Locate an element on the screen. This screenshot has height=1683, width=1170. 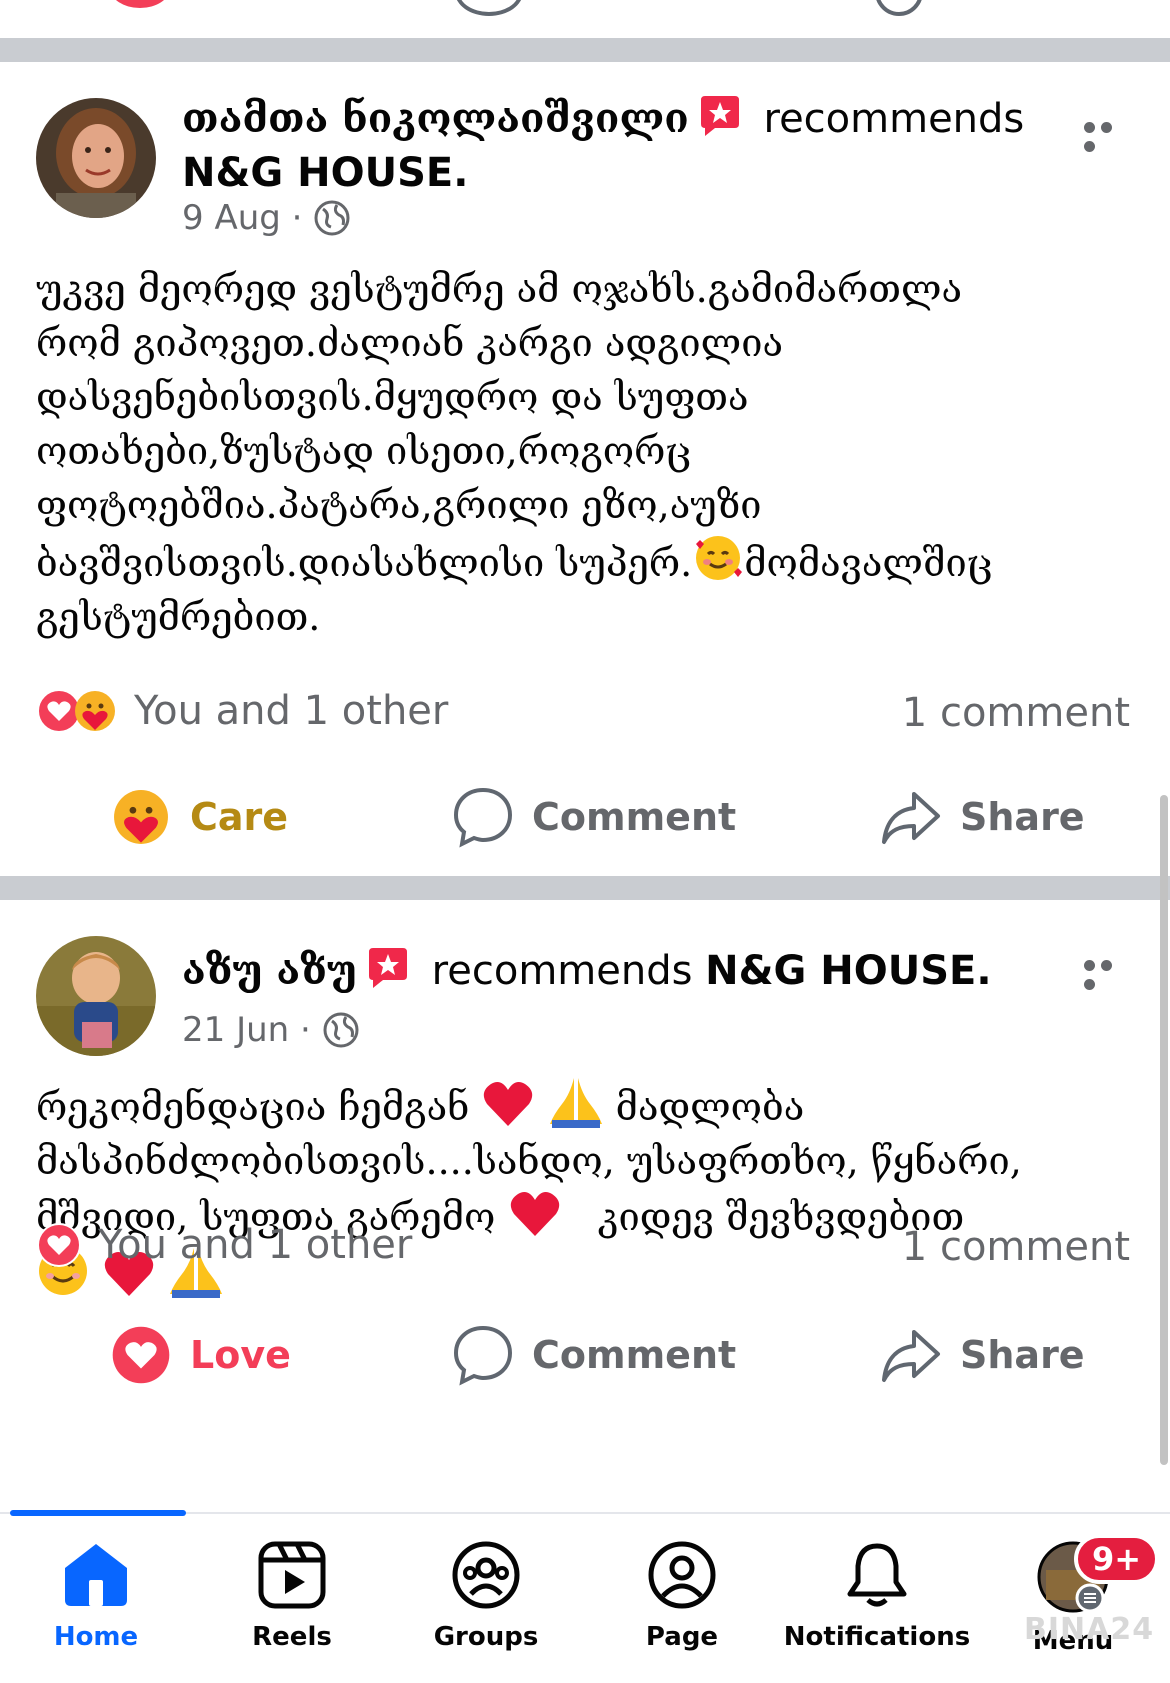
post-text-line: უკვე მეორედ ვესტუმრე ამ ოჯახს.გამიმართლა is located at coordinates (499, 289).